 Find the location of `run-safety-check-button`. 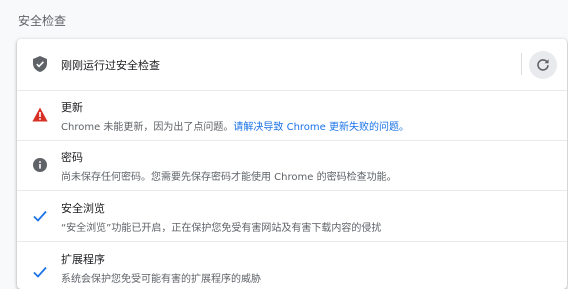

run-safety-check-button is located at coordinates (543, 65).